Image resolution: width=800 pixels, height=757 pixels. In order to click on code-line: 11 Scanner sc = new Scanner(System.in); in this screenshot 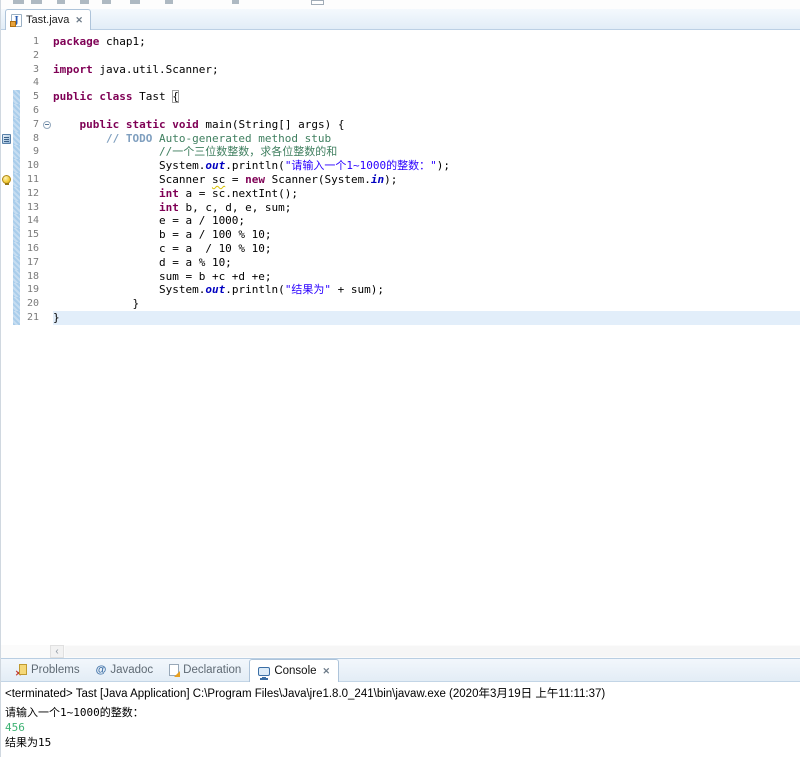, I will do `click(400, 179)`.